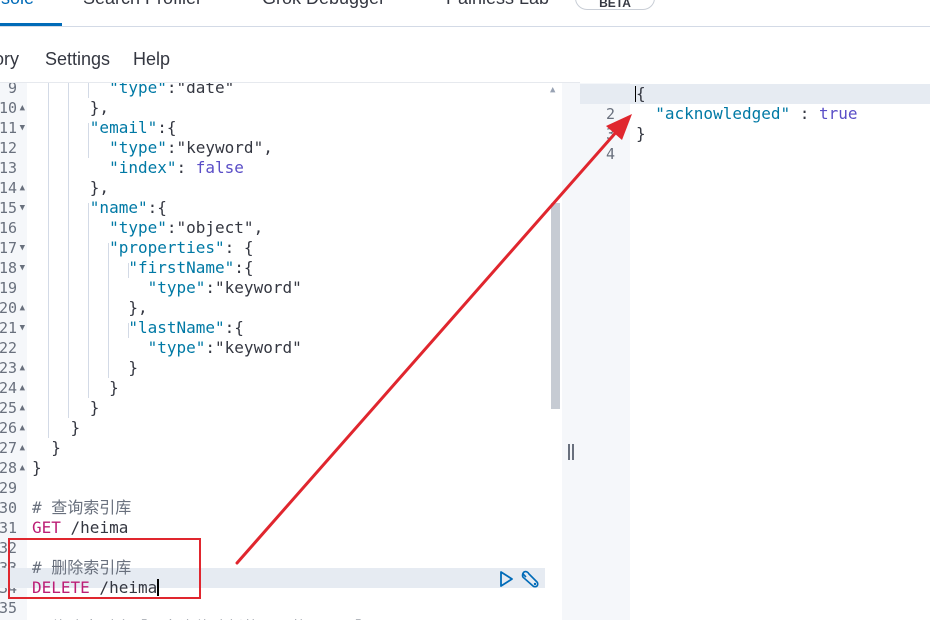 Image resolution: width=930 pixels, height=620 pixels. What do you see at coordinates (152, 148) in the screenshot?
I see `code-line: "type":"keyword",` at bounding box center [152, 148].